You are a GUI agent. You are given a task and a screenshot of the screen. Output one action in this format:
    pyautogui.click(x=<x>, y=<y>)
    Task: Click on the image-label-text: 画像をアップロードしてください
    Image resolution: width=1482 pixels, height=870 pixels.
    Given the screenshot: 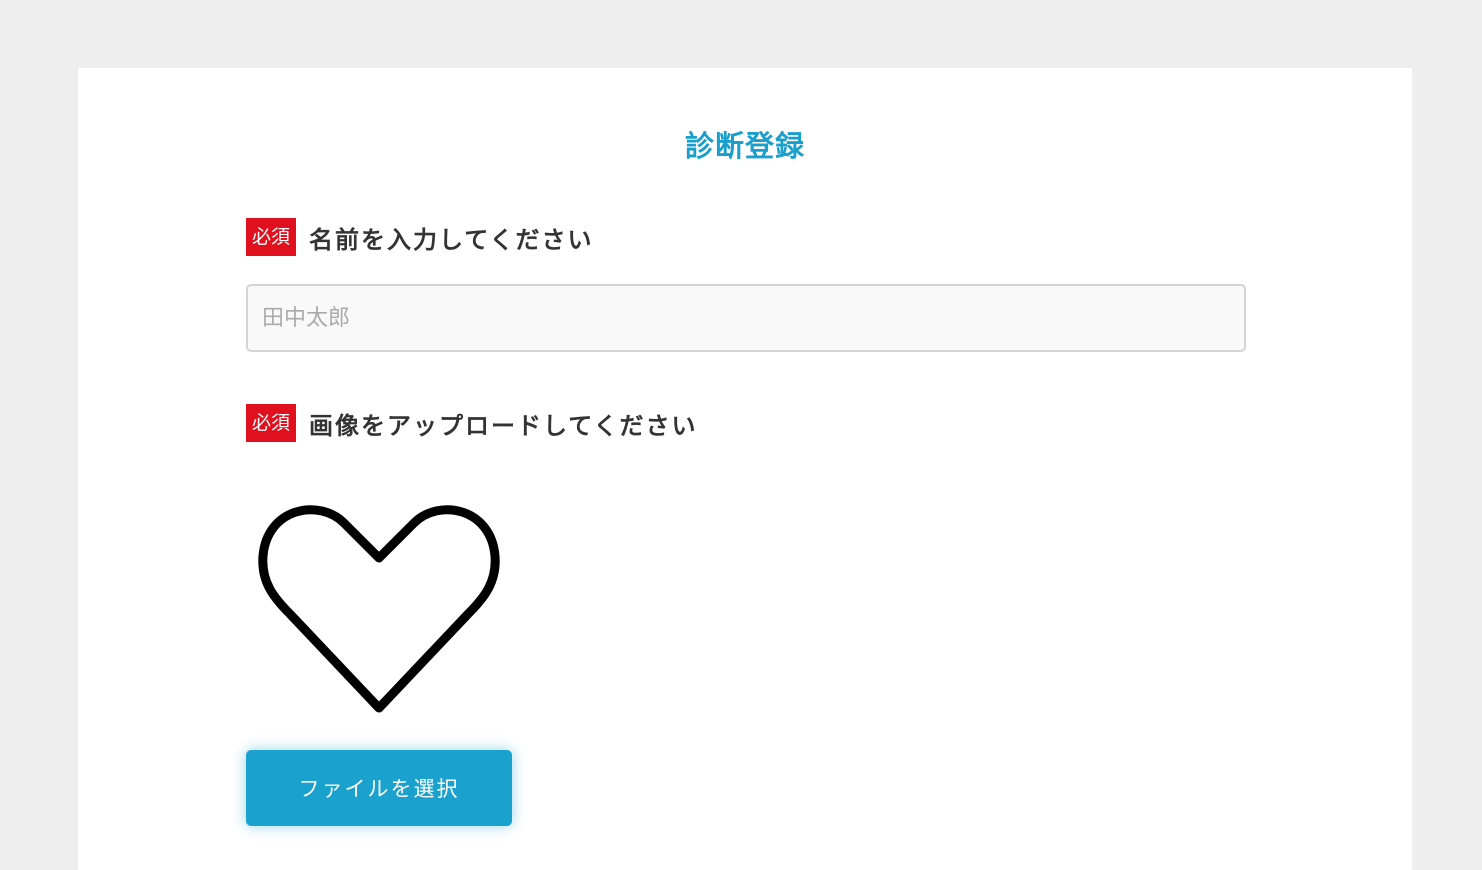 What is the action you would take?
    pyautogui.click(x=503, y=425)
    